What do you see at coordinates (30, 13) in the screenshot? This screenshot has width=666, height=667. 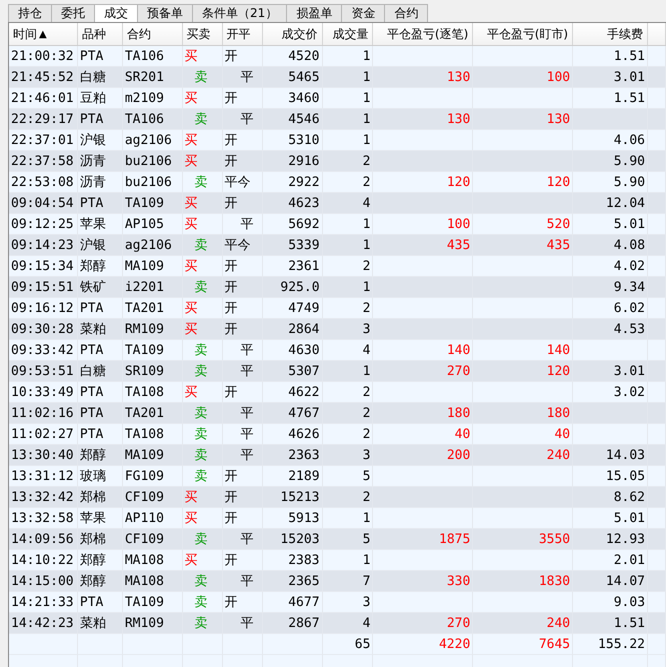 I see `tab: 持仓` at bounding box center [30, 13].